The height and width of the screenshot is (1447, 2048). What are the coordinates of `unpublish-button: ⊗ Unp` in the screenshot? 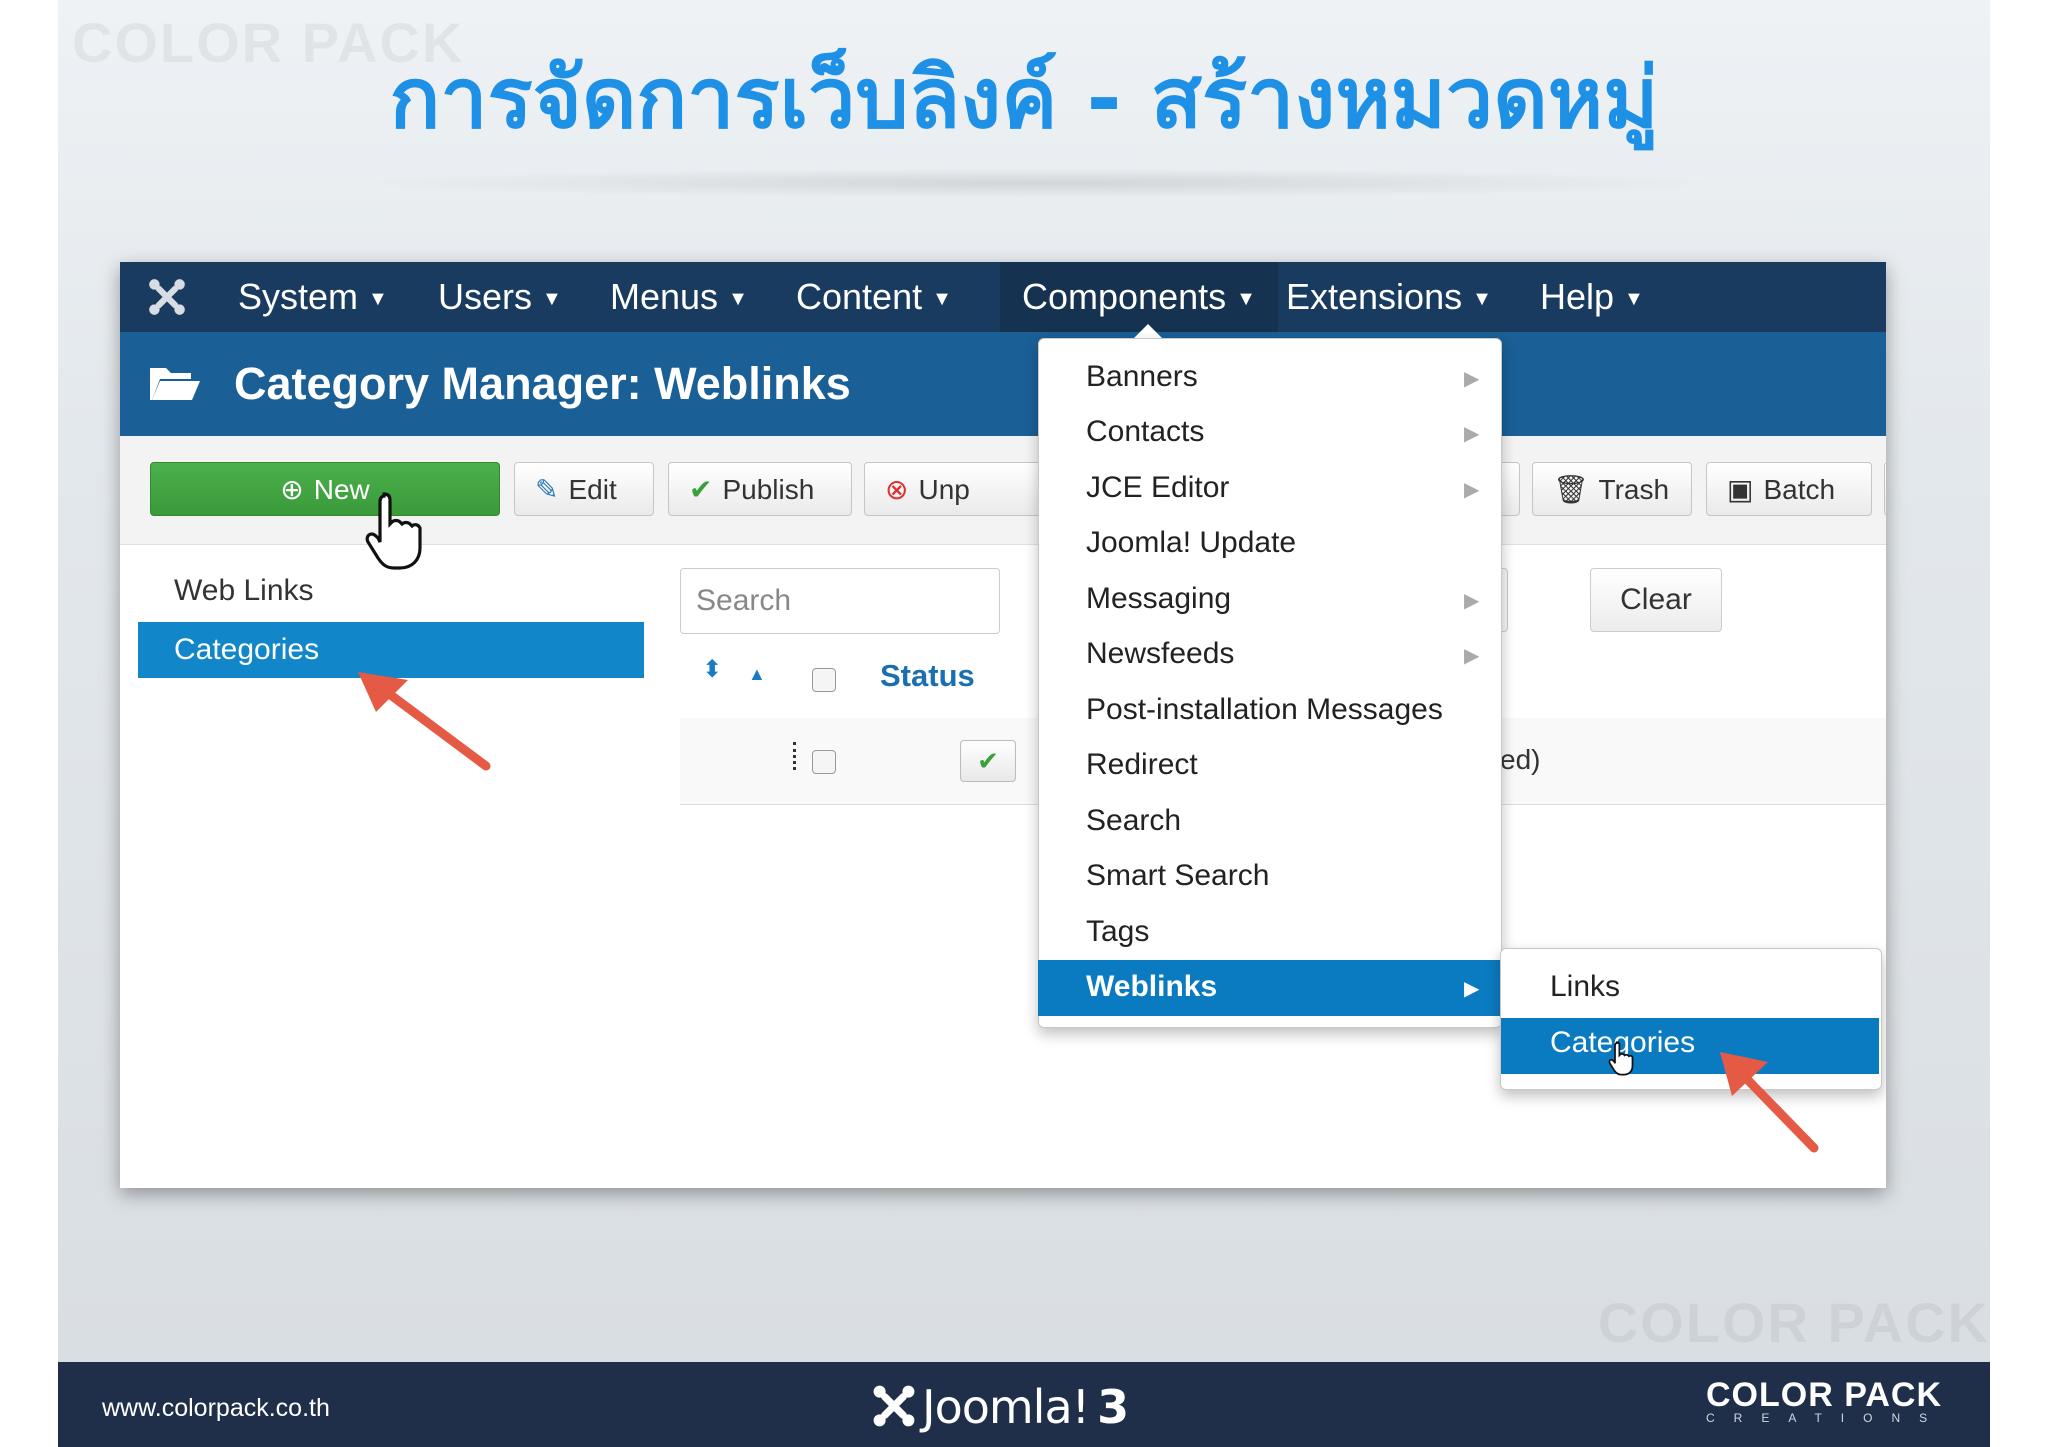 It's located at (954, 489).